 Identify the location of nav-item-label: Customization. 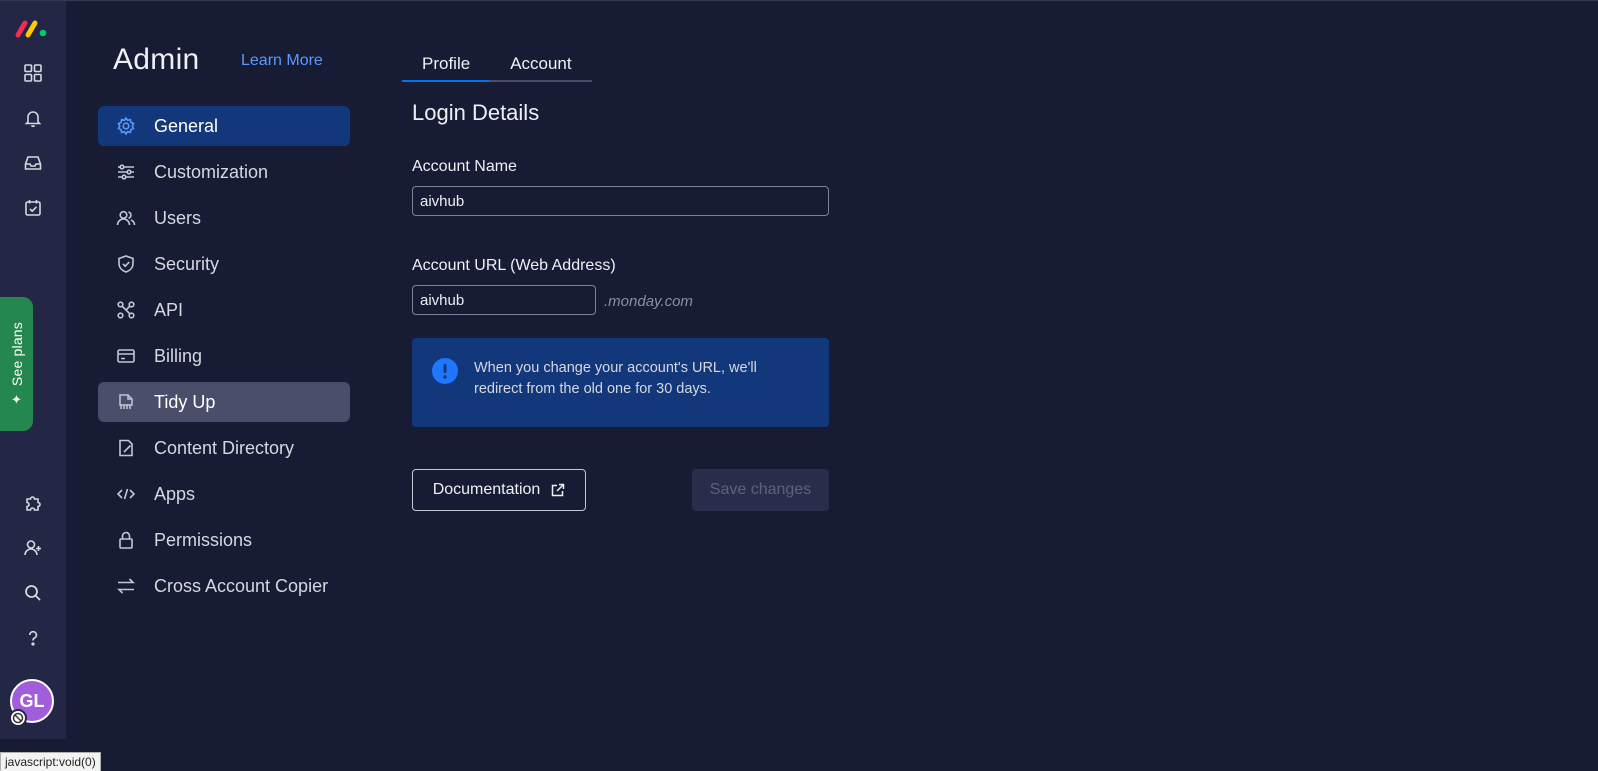
(211, 171).